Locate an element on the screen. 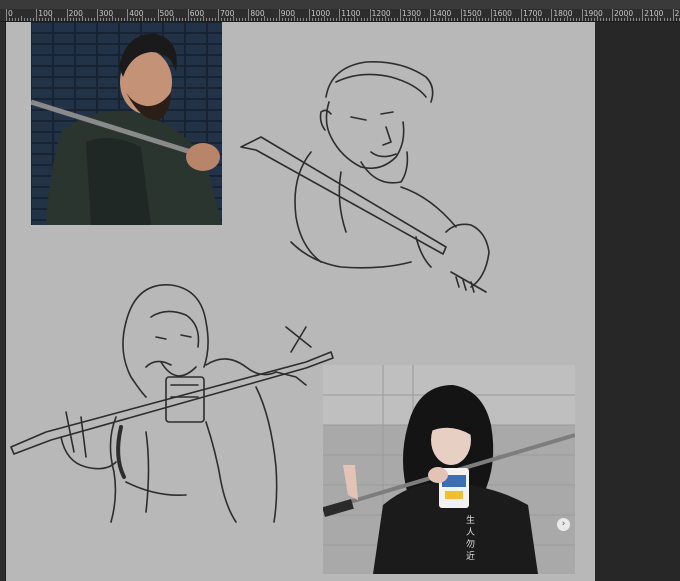 The height and width of the screenshot is (581, 680). chevron-right-icon: › is located at coordinates (563, 524).